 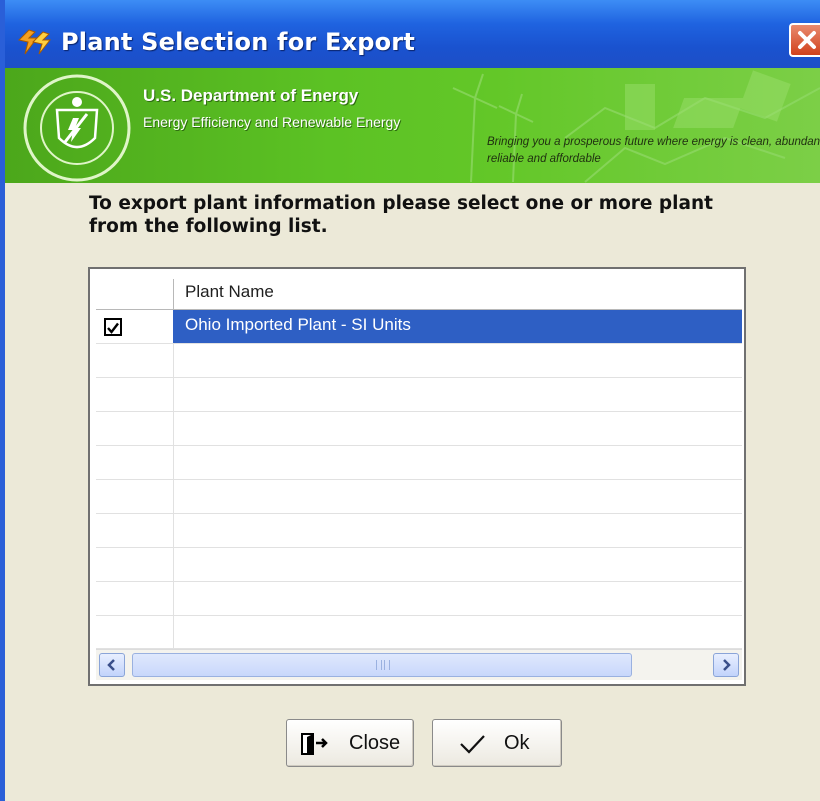 I want to click on row-checkbox, so click(x=113, y=327).